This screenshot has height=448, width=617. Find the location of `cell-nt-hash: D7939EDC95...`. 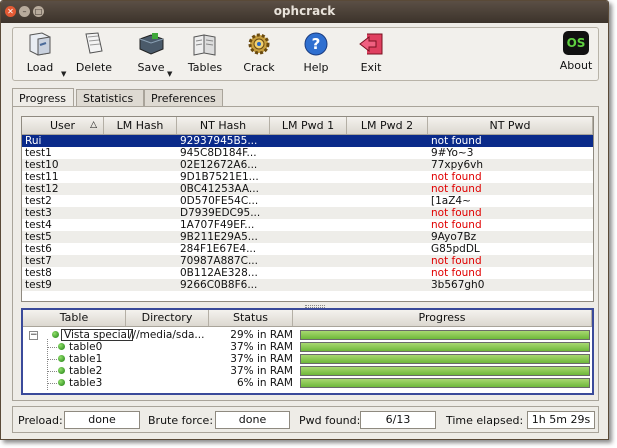

cell-nt-hash: D7939EDC95... is located at coordinates (220, 213).